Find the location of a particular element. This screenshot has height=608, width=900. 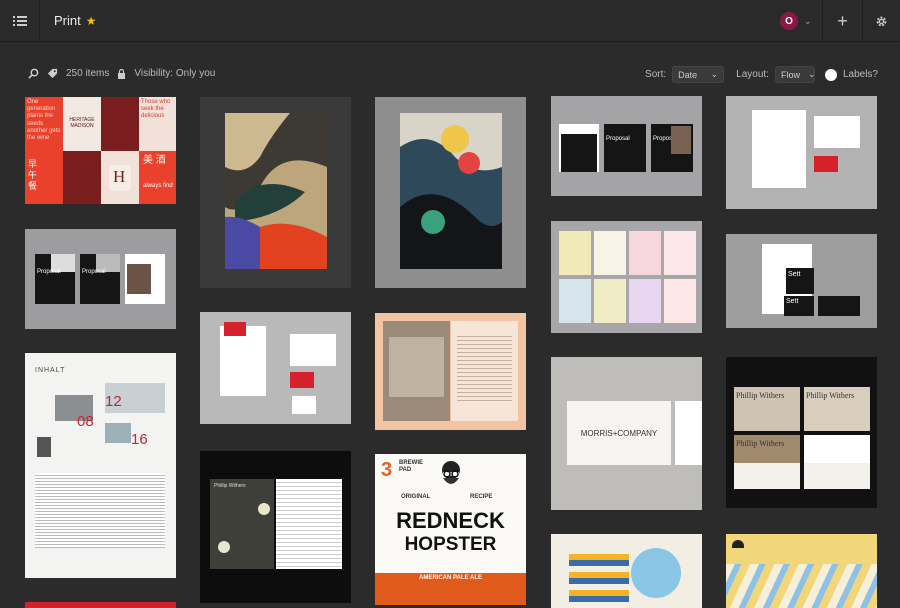

page-title-text: Print is located at coordinates (67, 20).